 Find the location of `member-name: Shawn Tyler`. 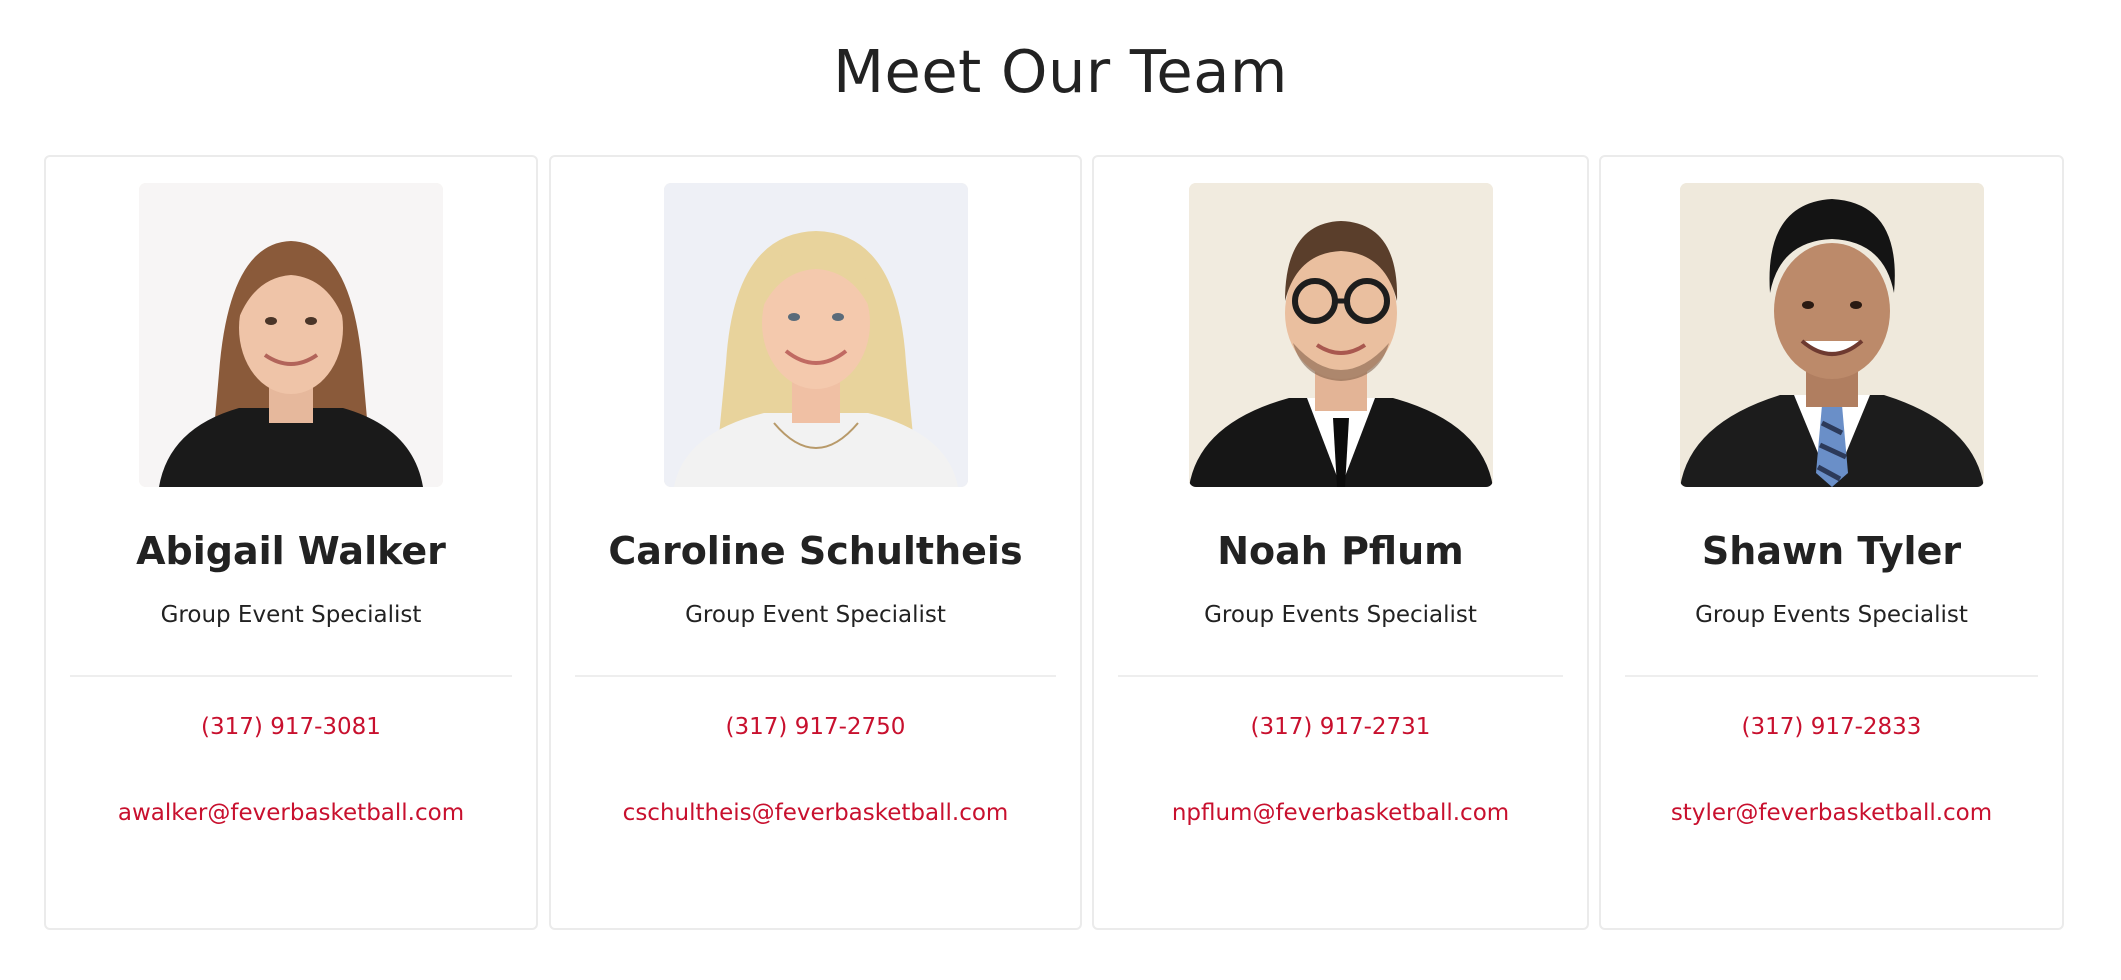

member-name: Shawn Tyler is located at coordinates (1831, 551).